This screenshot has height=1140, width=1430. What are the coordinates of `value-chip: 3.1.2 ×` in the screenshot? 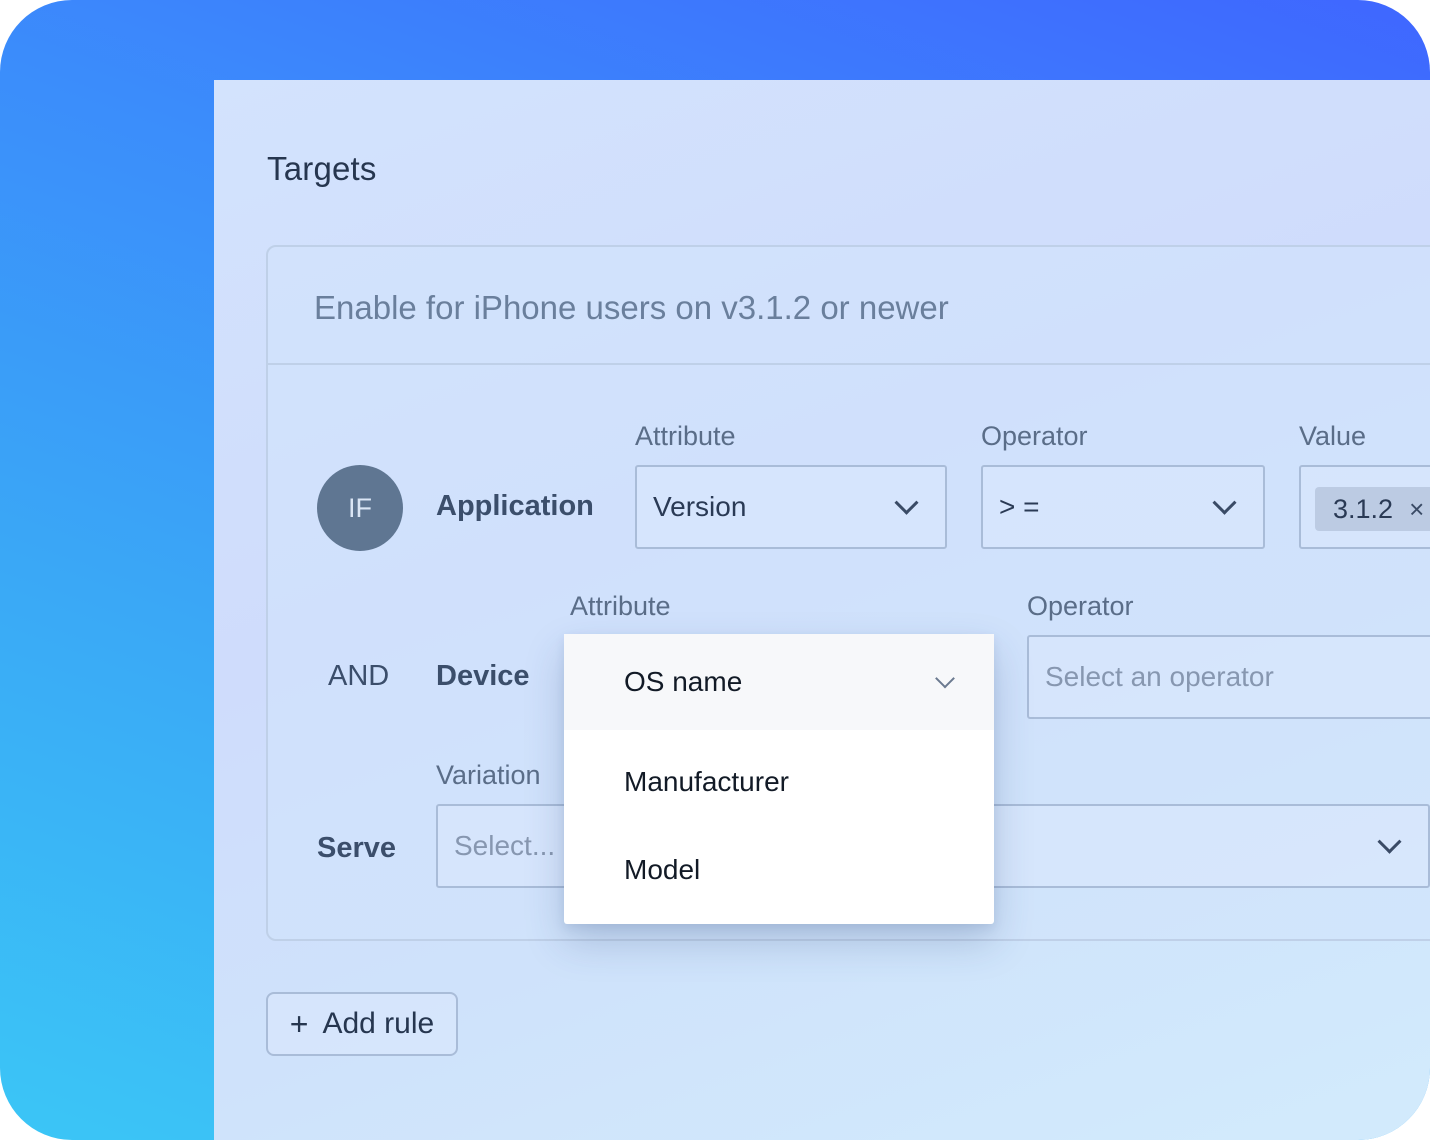 It's located at (1372, 509).